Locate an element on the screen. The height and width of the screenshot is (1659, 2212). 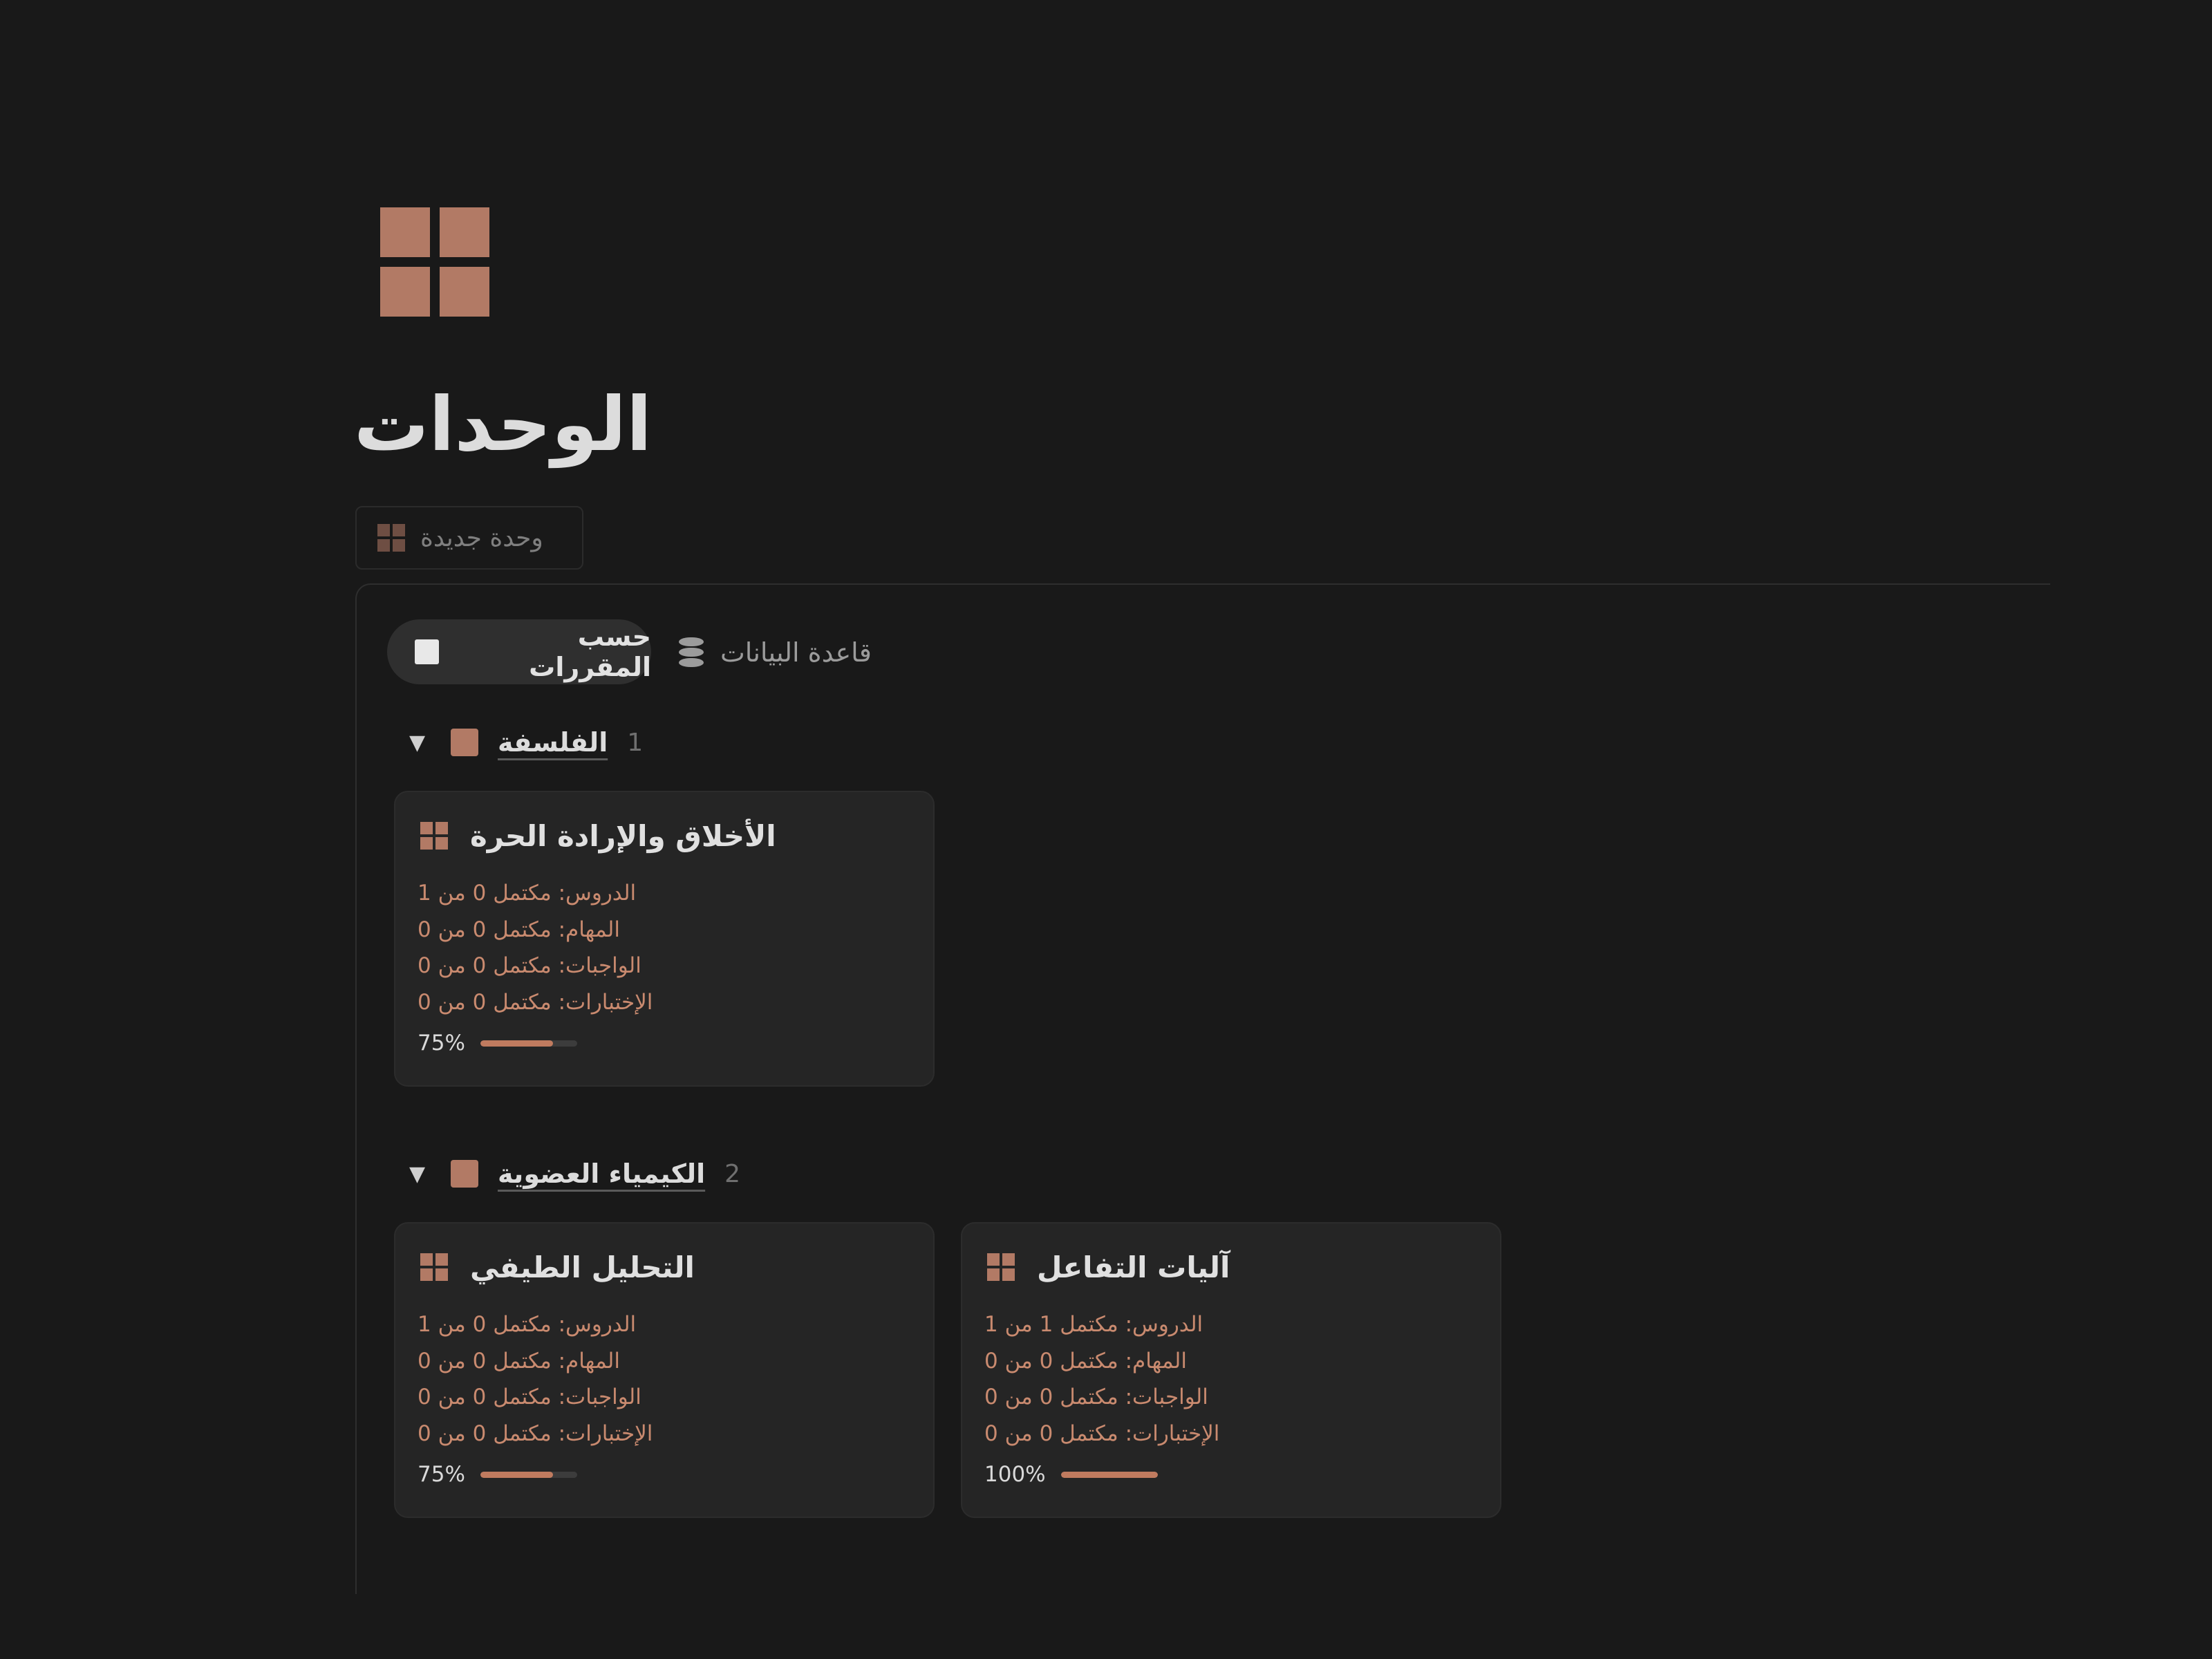
progress-row: 100% is located at coordinates (1071, 1474).